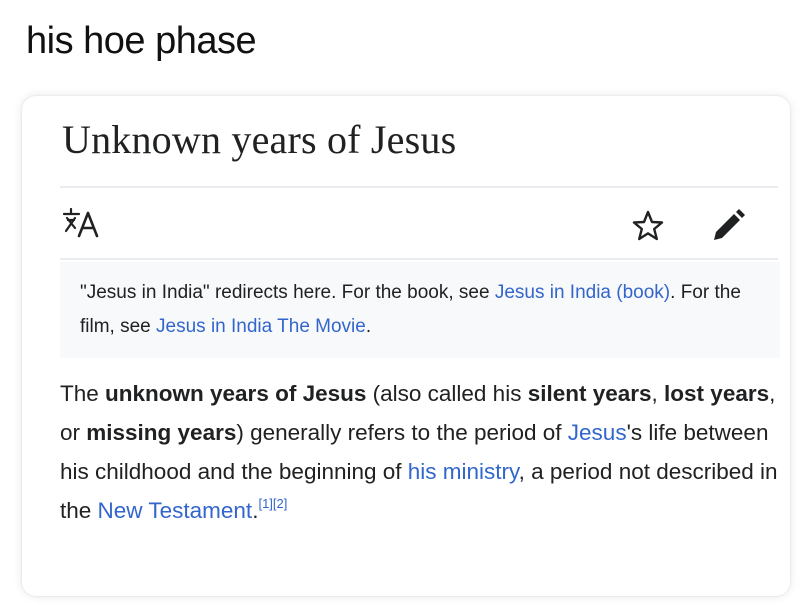 The height and width of the screenshot is (605, 800). Describe the element at coordinates (402, 432) in the screenshot. I see `lead-text: ) generally refers to the period of` at that location.